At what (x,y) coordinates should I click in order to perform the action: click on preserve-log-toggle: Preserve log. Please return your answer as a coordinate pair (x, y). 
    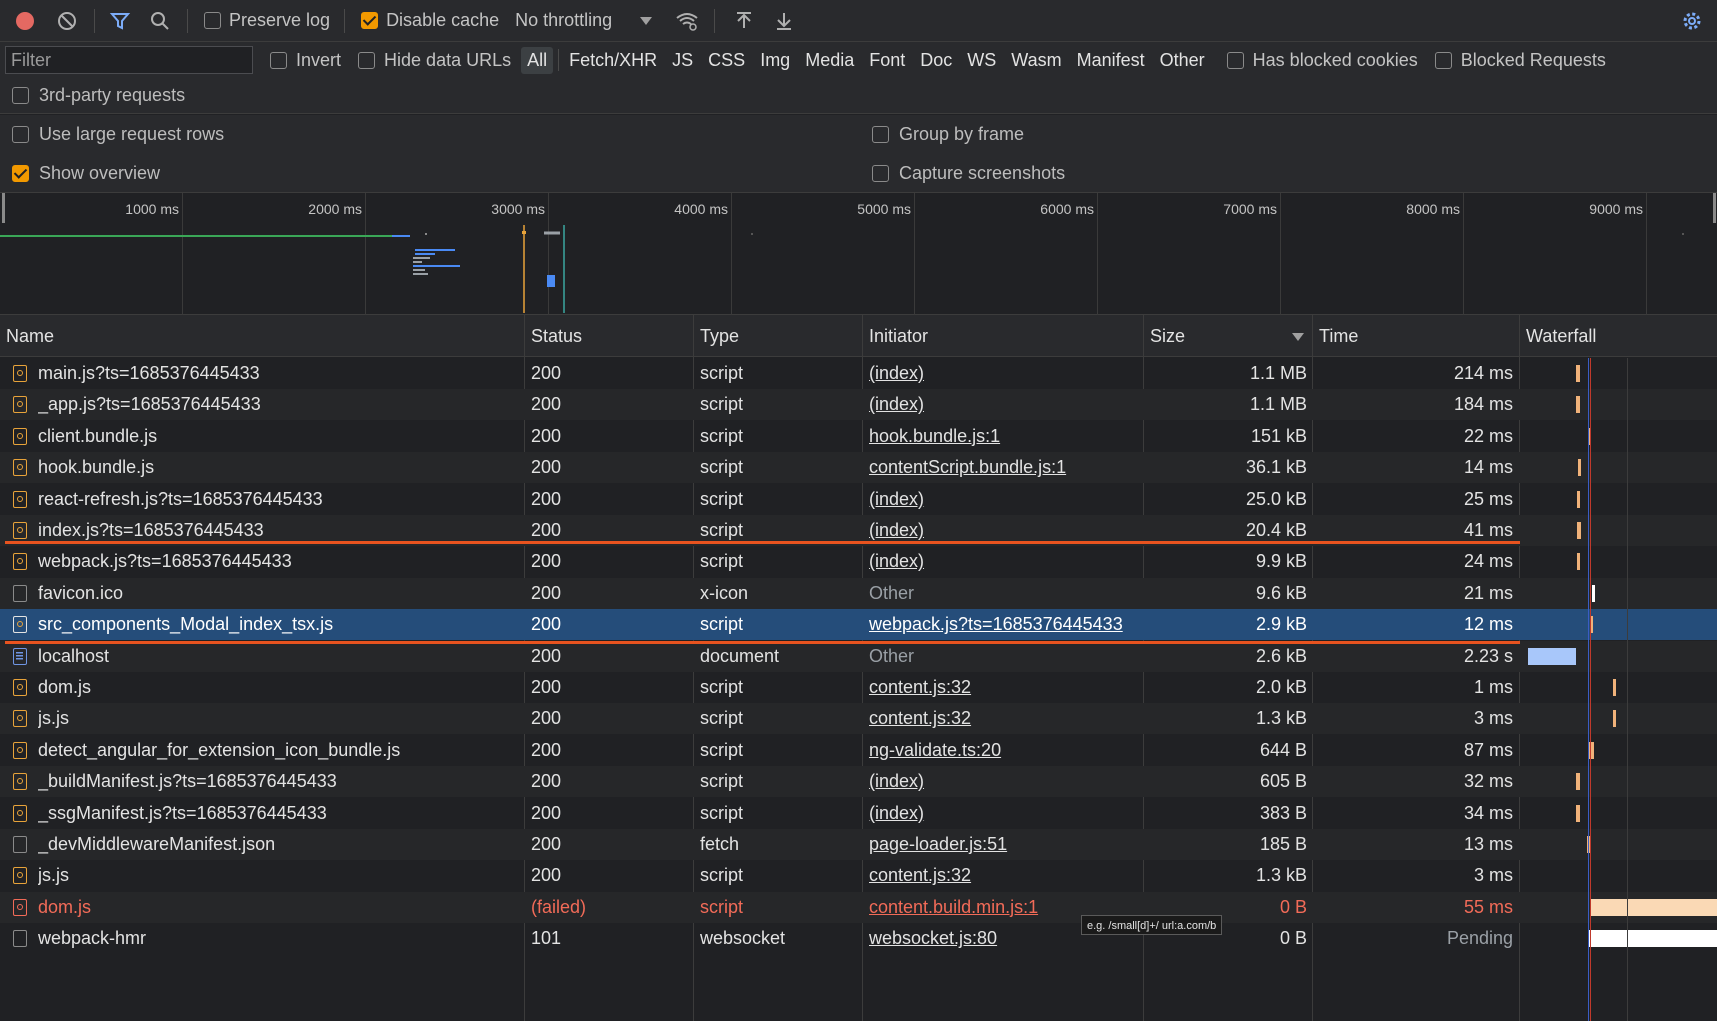
    Looking at the image, I should click on (267, 20).